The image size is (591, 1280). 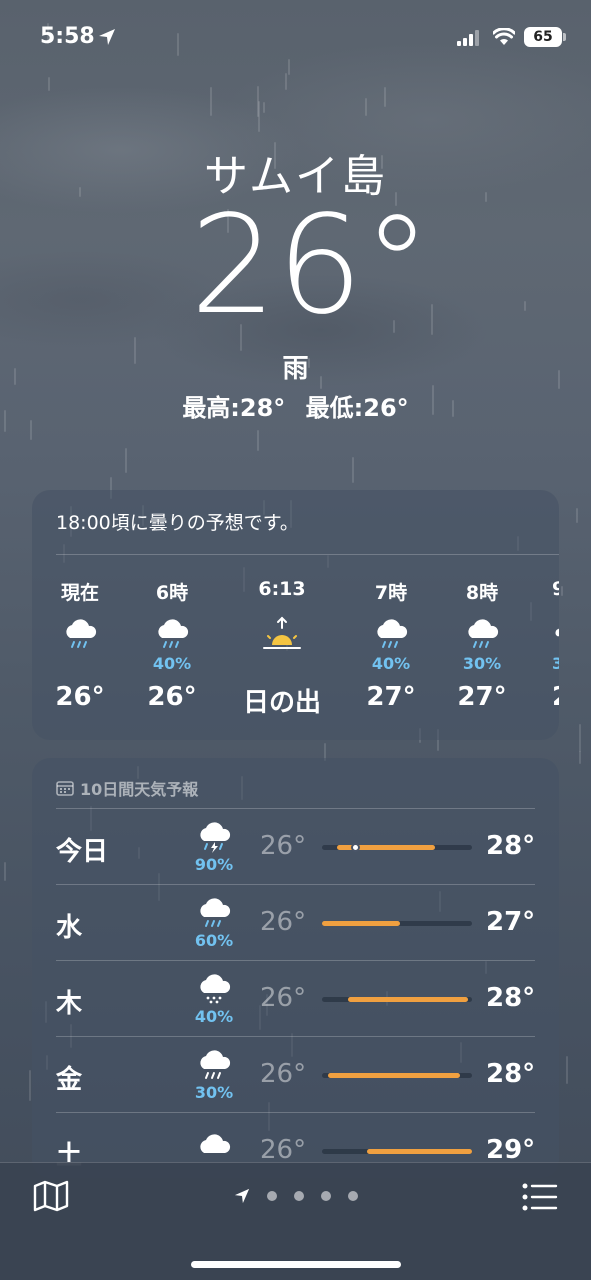 I want to click on hour-label: 現在, so click(x=79, y=593).